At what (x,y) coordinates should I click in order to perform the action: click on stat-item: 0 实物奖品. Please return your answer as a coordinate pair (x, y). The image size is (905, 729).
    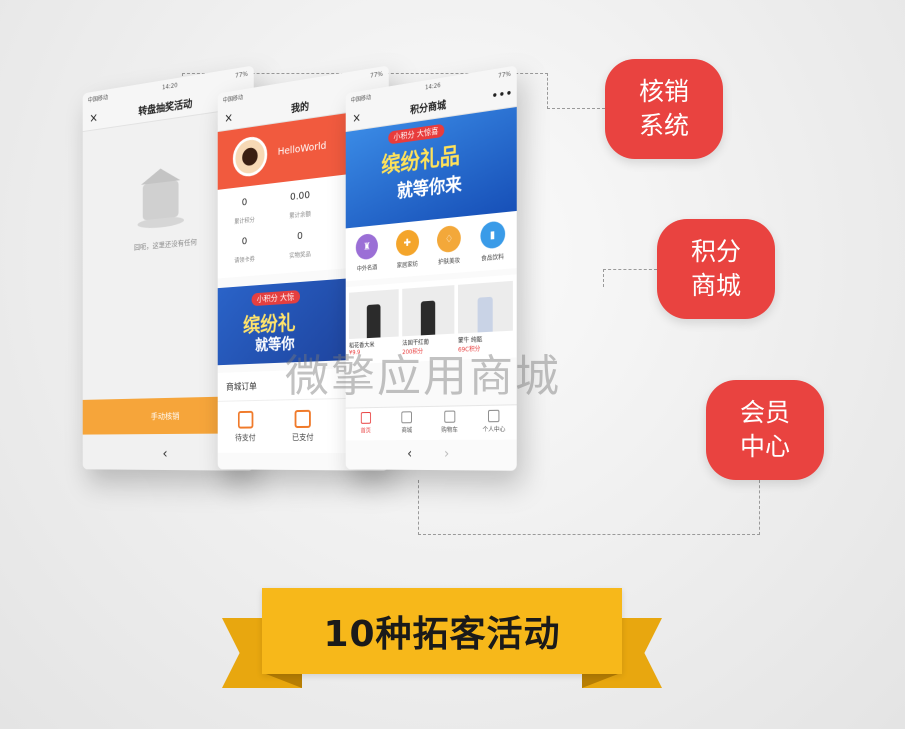
    Looking at the image, I should click on (300, 245).